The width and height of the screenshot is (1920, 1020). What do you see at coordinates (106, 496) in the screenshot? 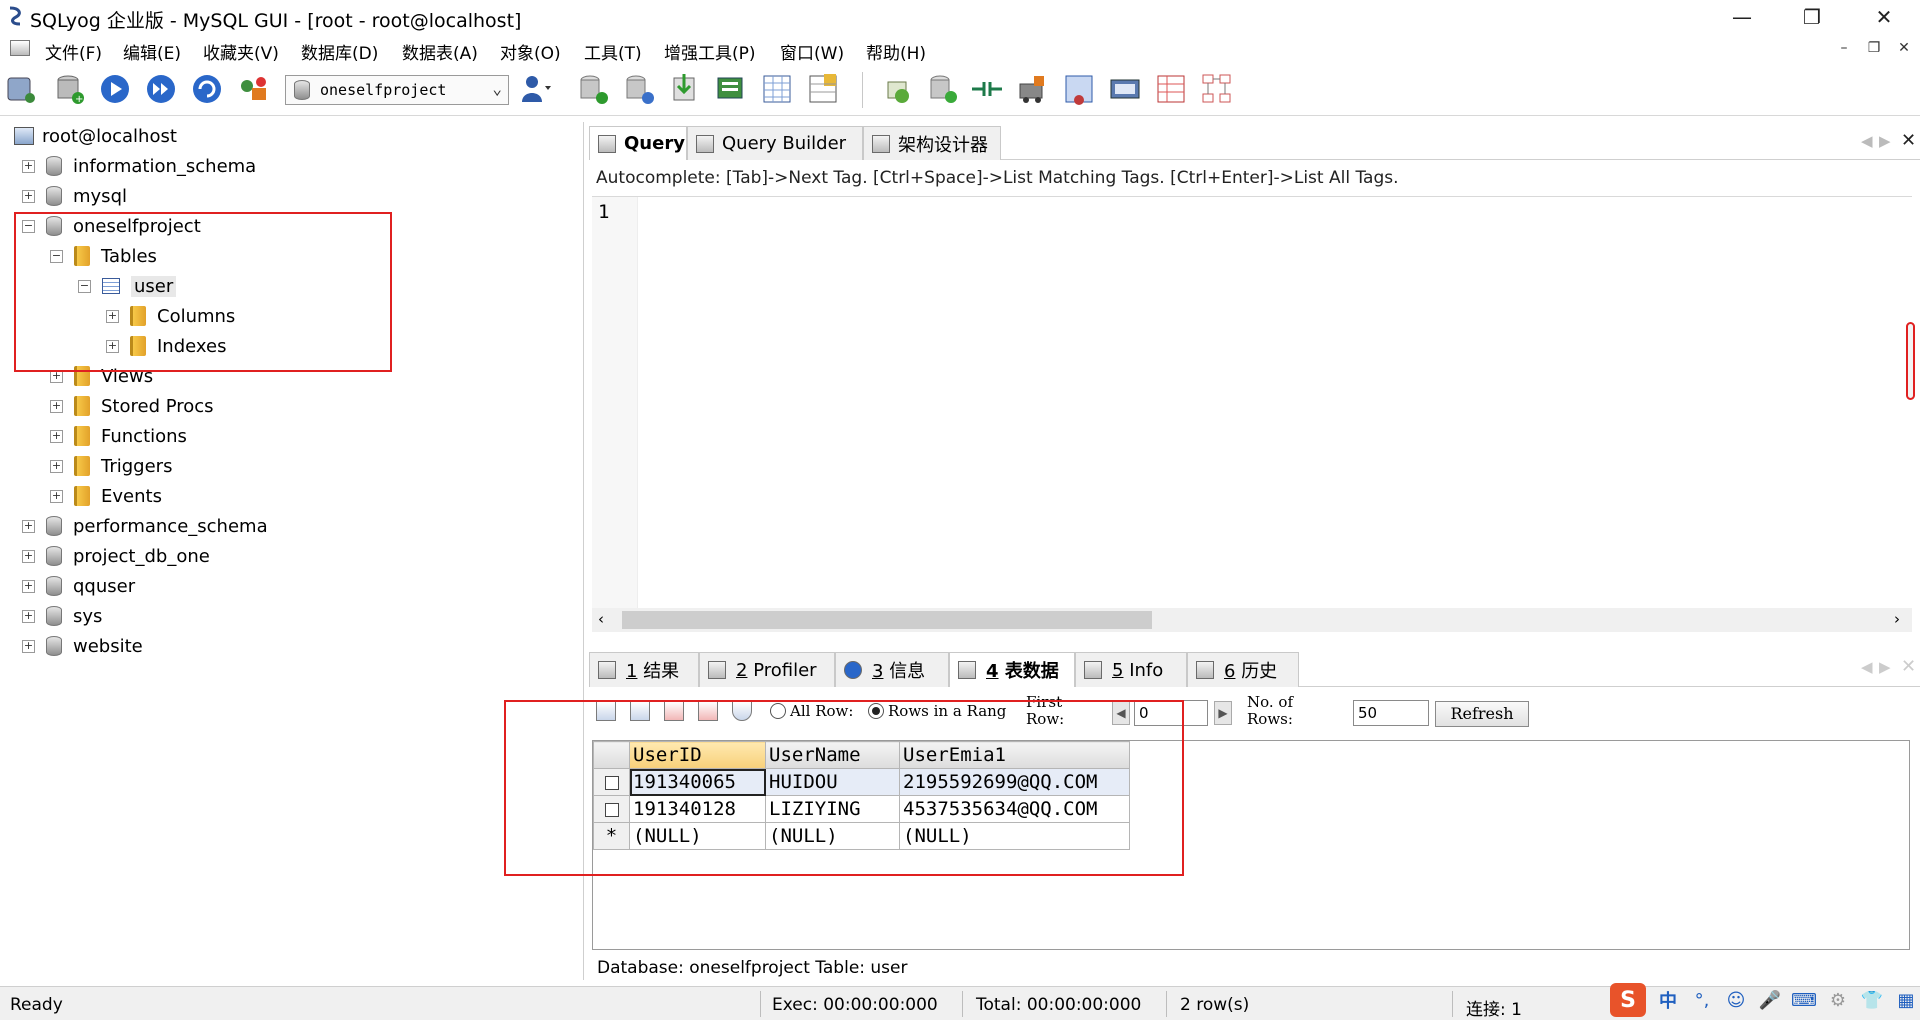
I see `tree-folder-events: + Events` at bounding box center [106, 496].